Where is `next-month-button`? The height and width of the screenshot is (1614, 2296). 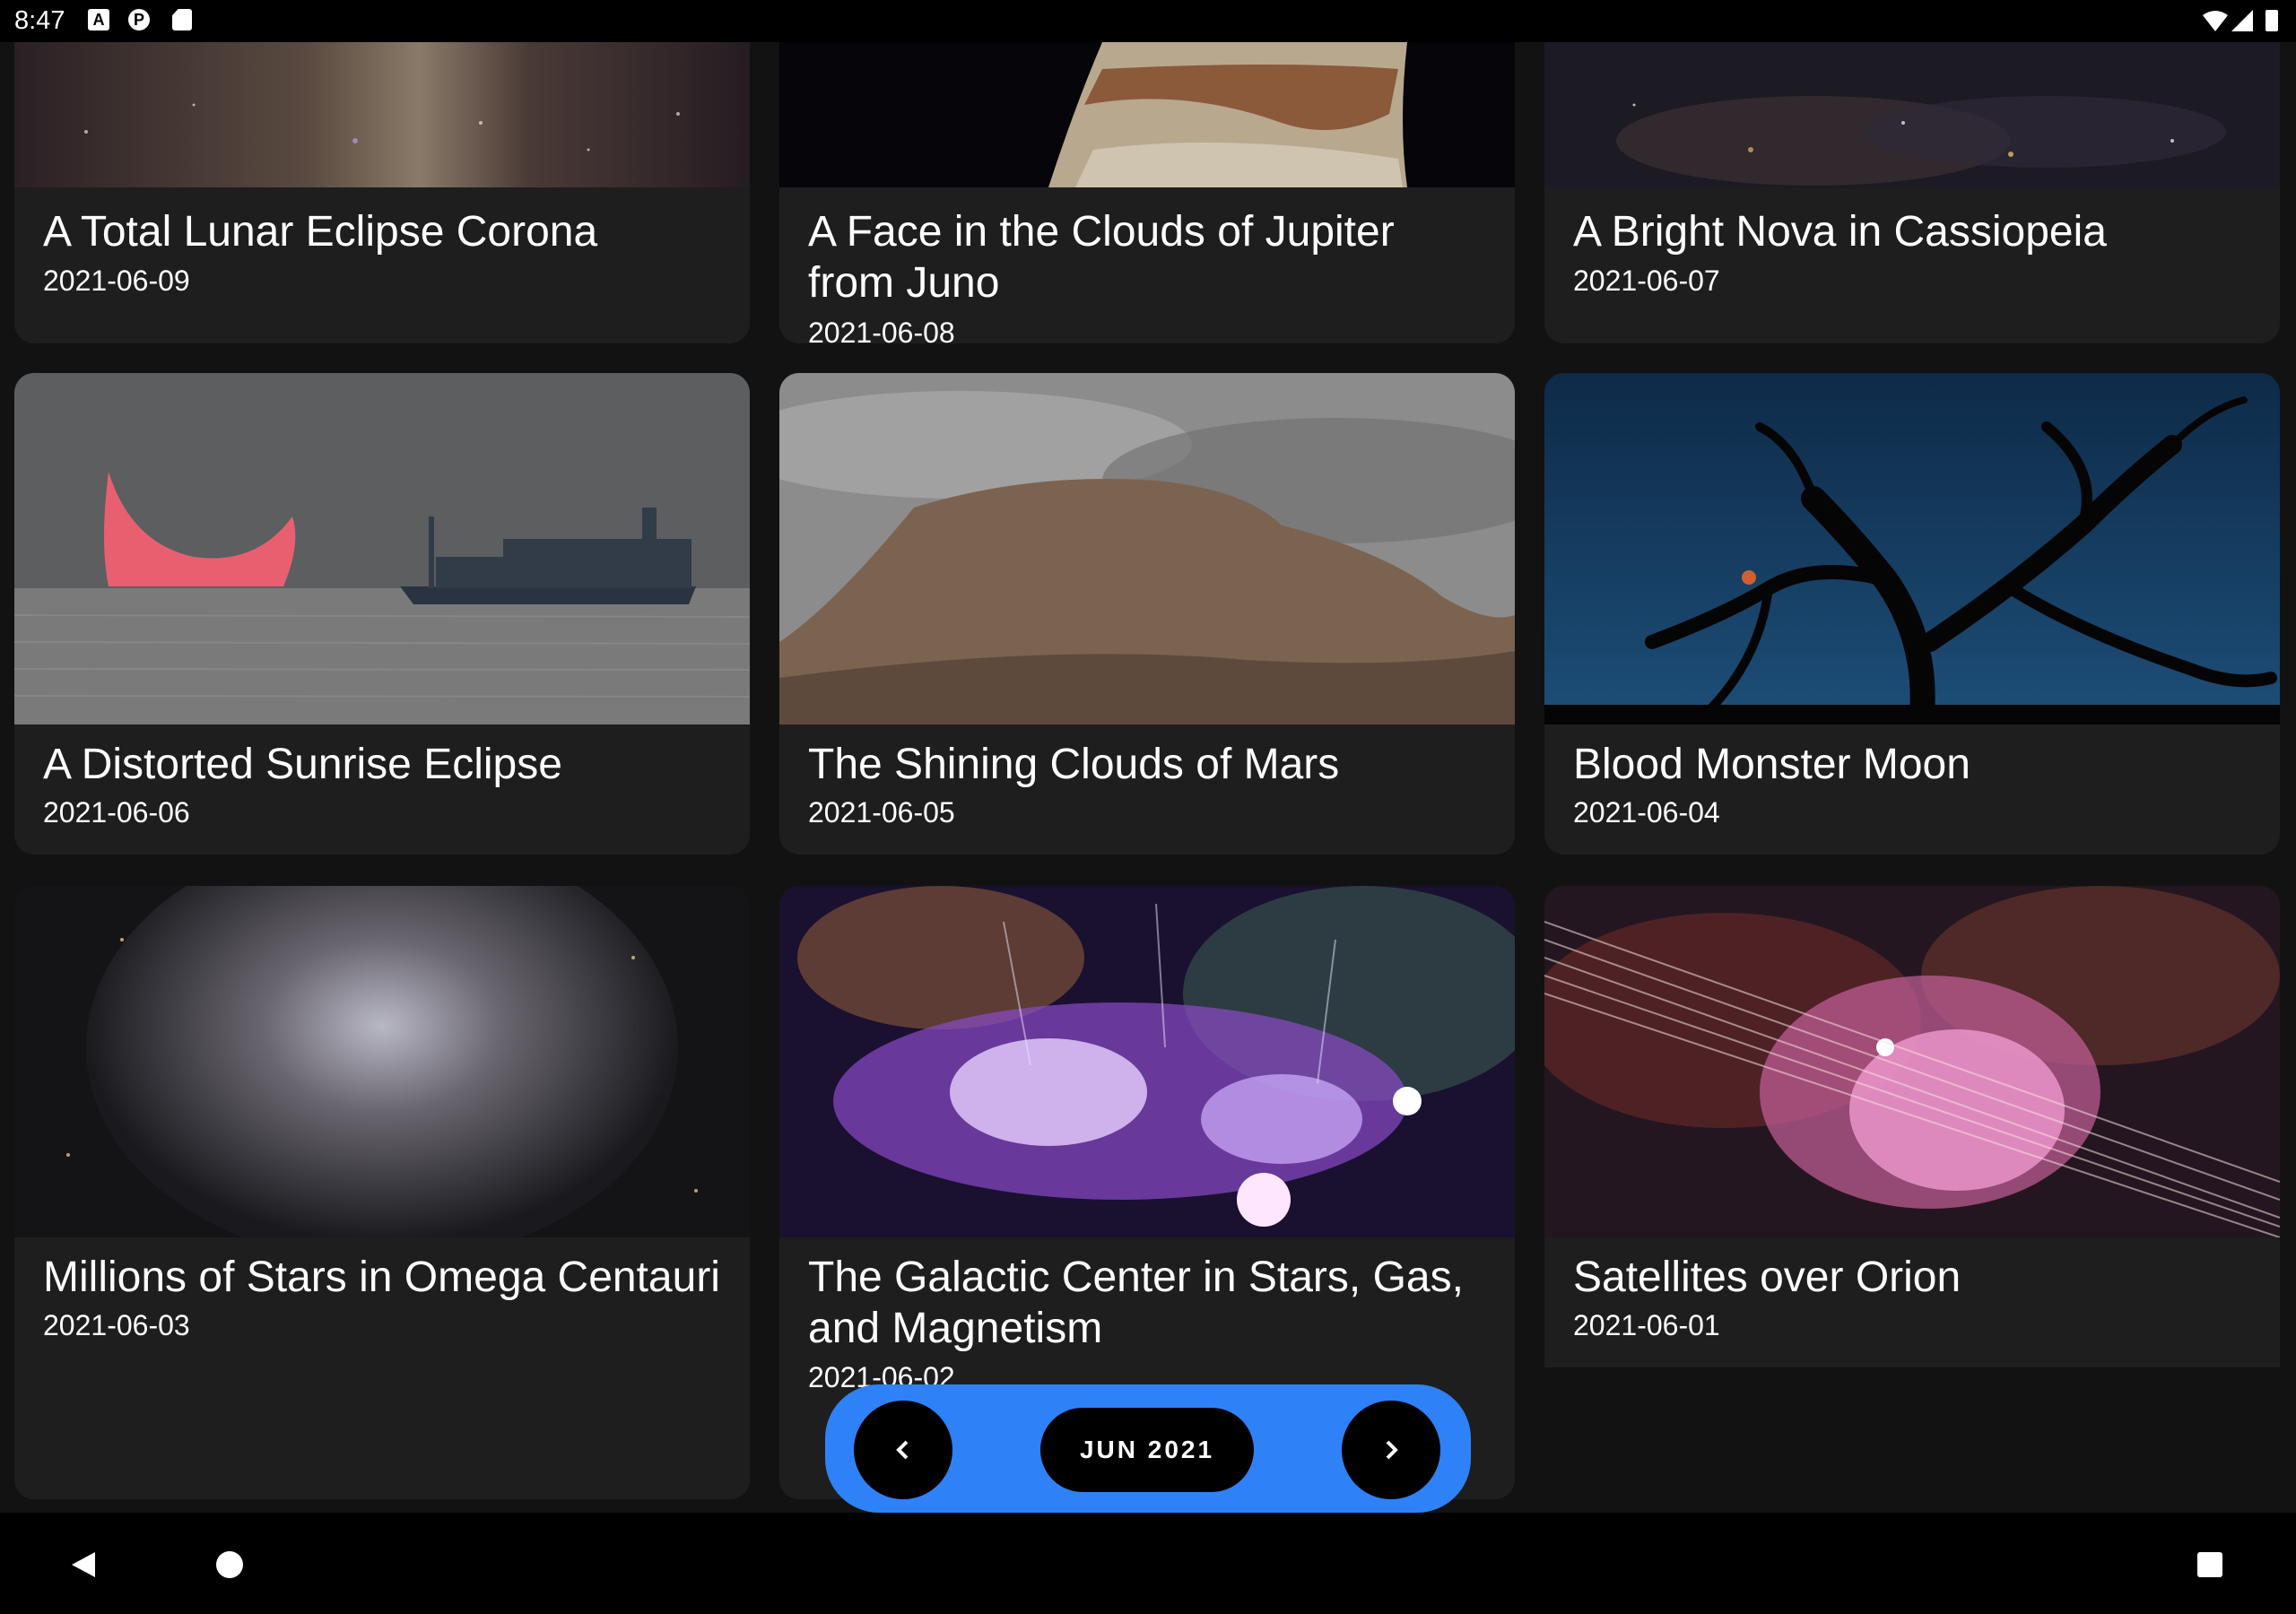 next-month-button is located at coordinates (1391, 1450).